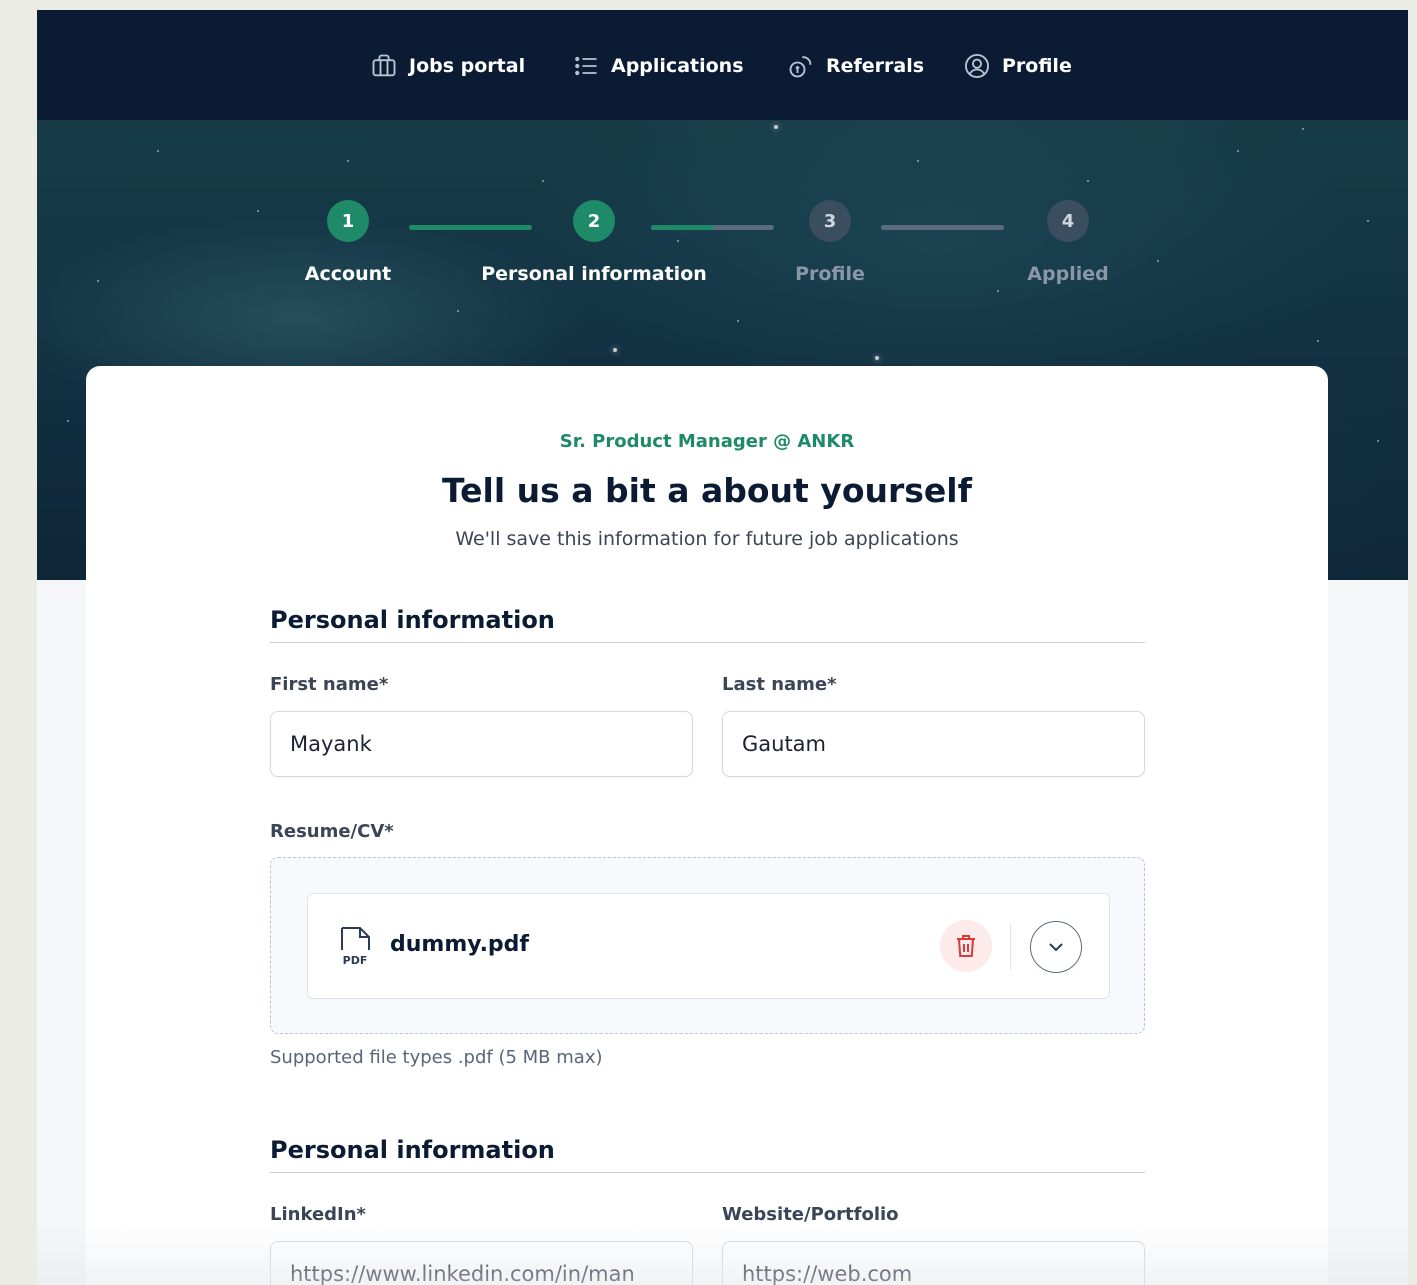  What do you see at coordinates (355, 960) in the screenshot?
I see `pdf-badge-text: PDF` at bounding box center [355, 960].